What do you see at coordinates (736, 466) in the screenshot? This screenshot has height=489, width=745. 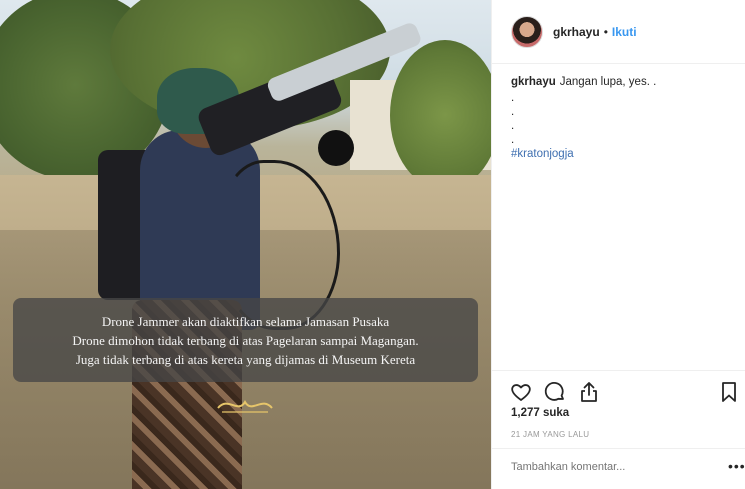 I see `more-options-icon: •••` at bounding box center [736, 466].